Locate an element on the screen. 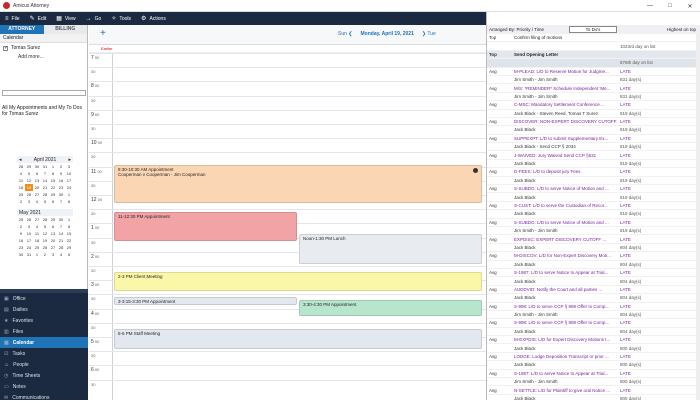 The height and width of the screenshot is (403, 700). may-day-cell: 7 is located at coordinates (61, 226).